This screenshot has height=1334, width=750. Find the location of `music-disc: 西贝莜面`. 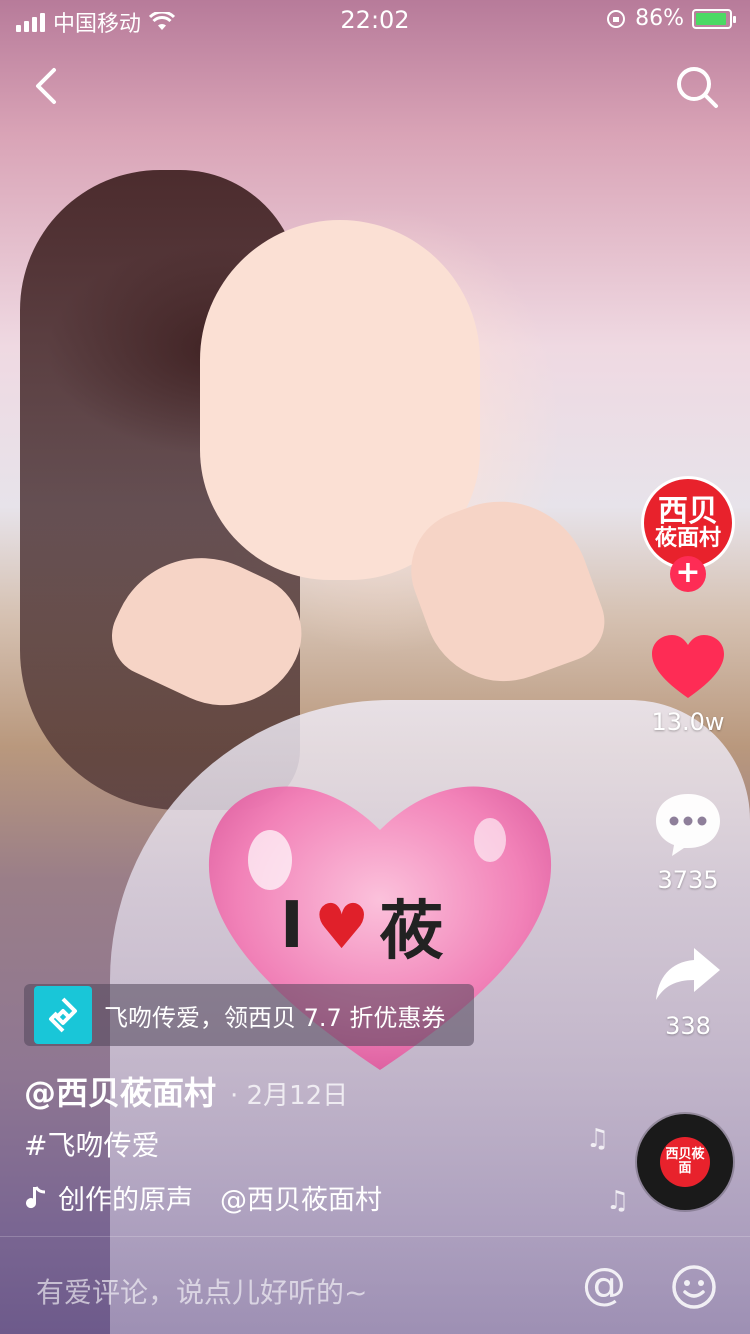

music-disc: 西贝莜面 is located at coordinates (685, 1162).